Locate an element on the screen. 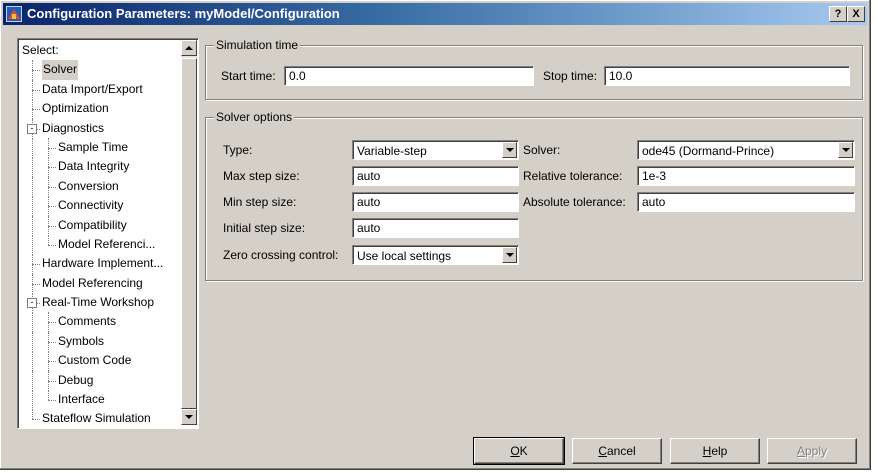  cancel-button: Cancel is located at coordinates (617, 451).